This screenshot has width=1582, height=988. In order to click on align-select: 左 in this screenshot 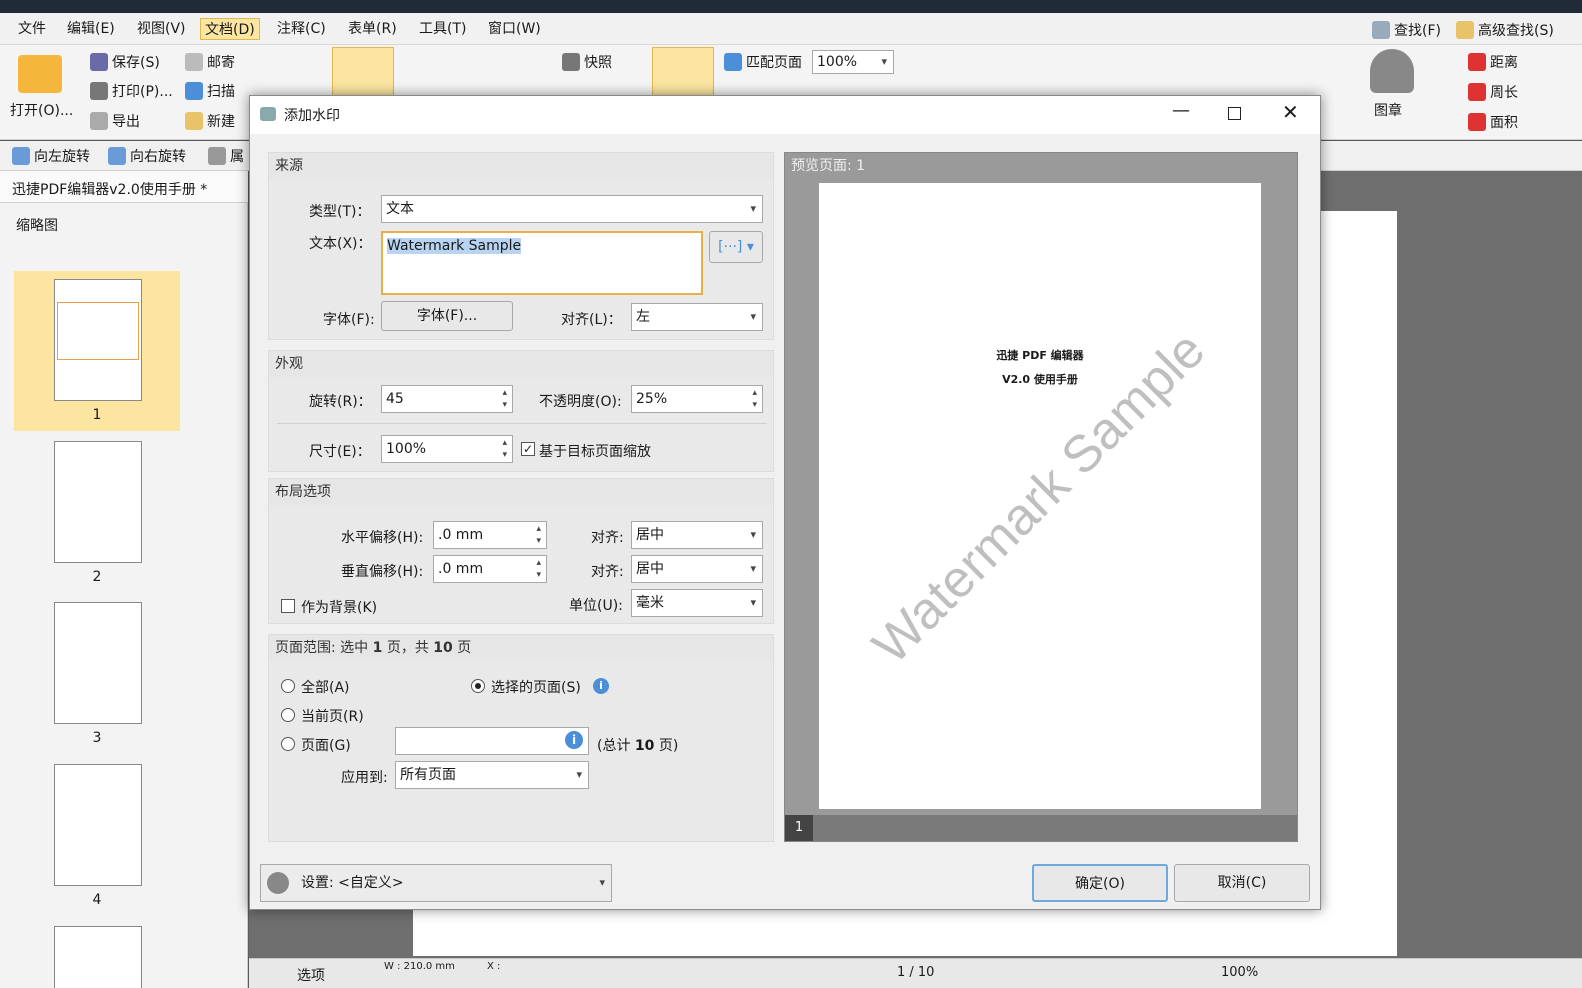, I will do `click(697, 317)`.